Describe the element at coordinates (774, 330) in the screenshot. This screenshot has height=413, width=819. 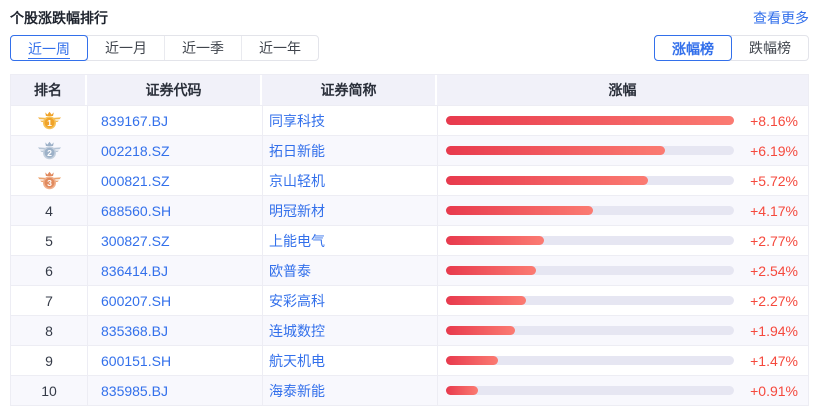
I see `change-percent: +1.94%` at that location.